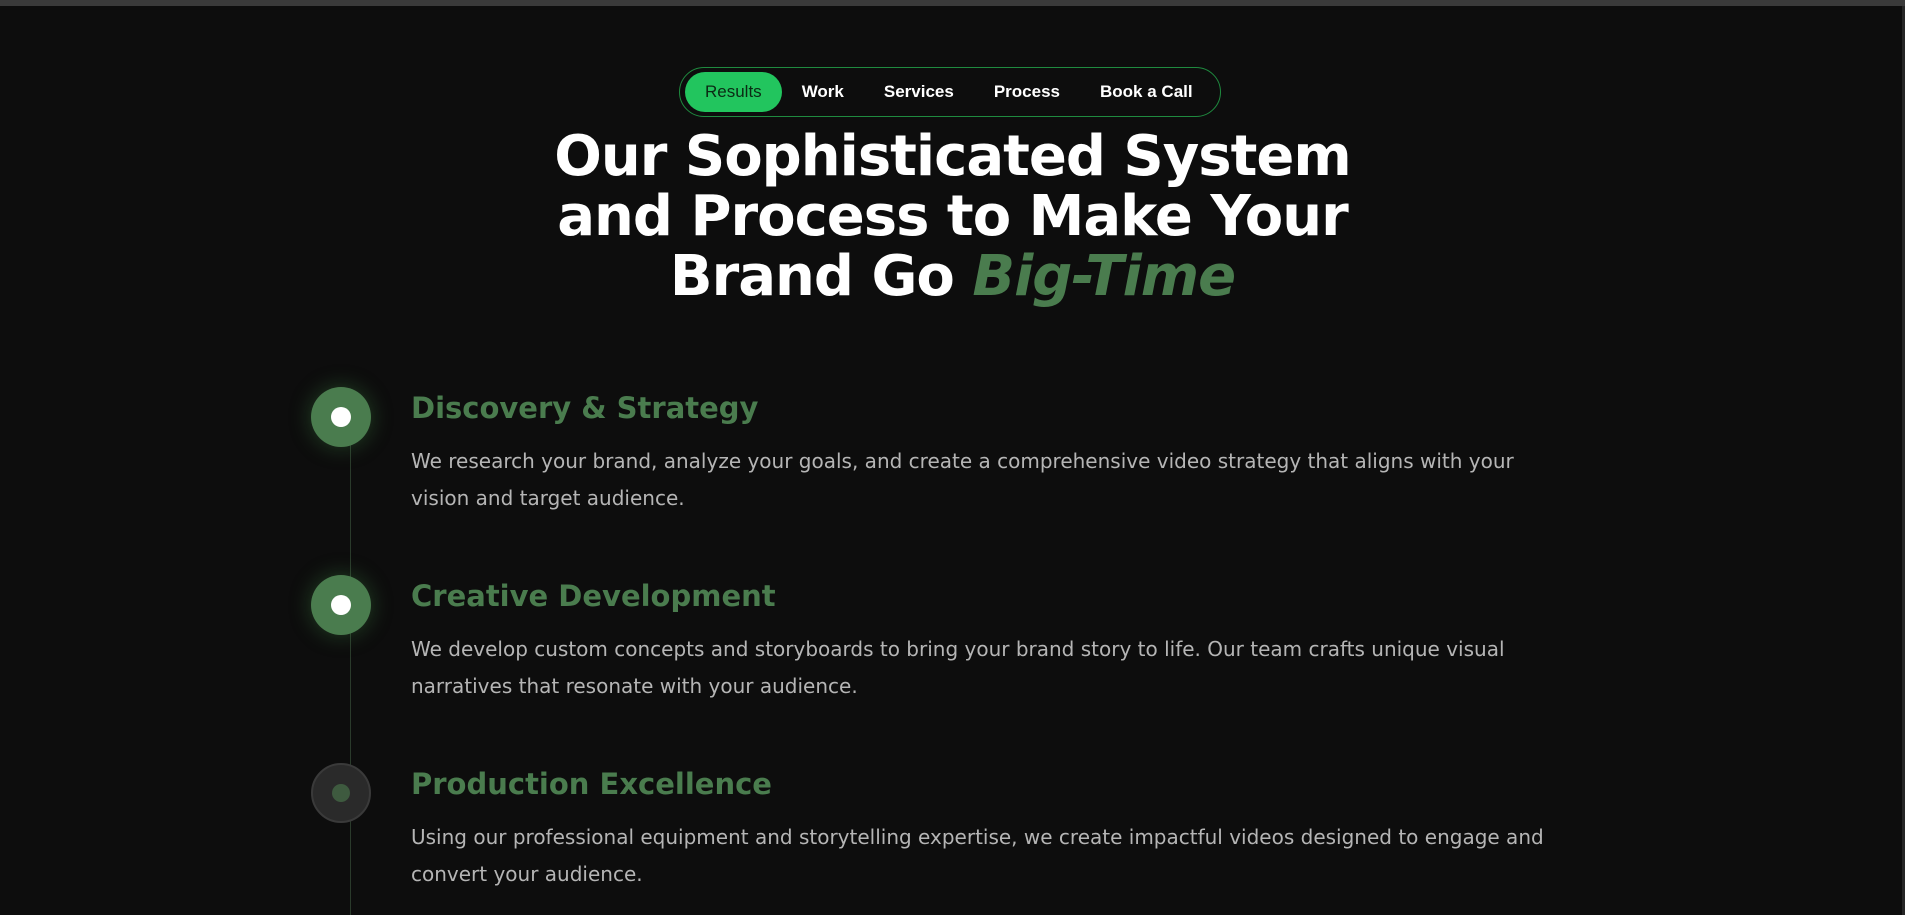  Describe the element at coordinates (1104, 276) in the screenshot. I see `headline-accent: Big-Time` at that location.